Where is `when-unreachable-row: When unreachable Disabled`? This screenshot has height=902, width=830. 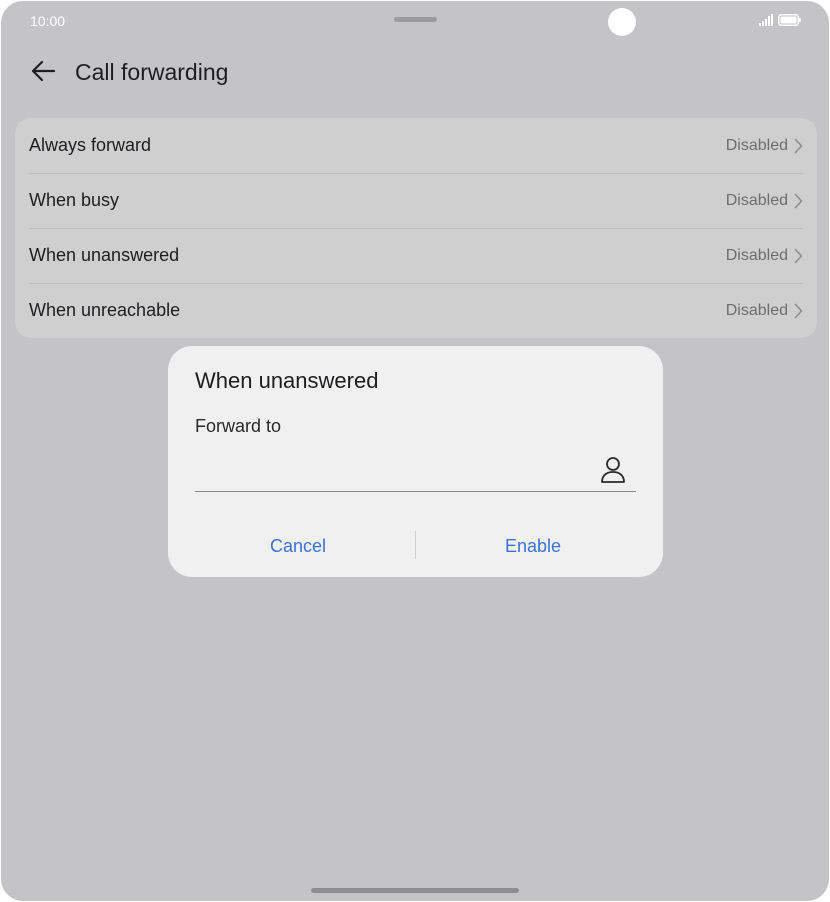 when-unreachable-row: When unreachable Disabled is located at coordinates (416, 310).